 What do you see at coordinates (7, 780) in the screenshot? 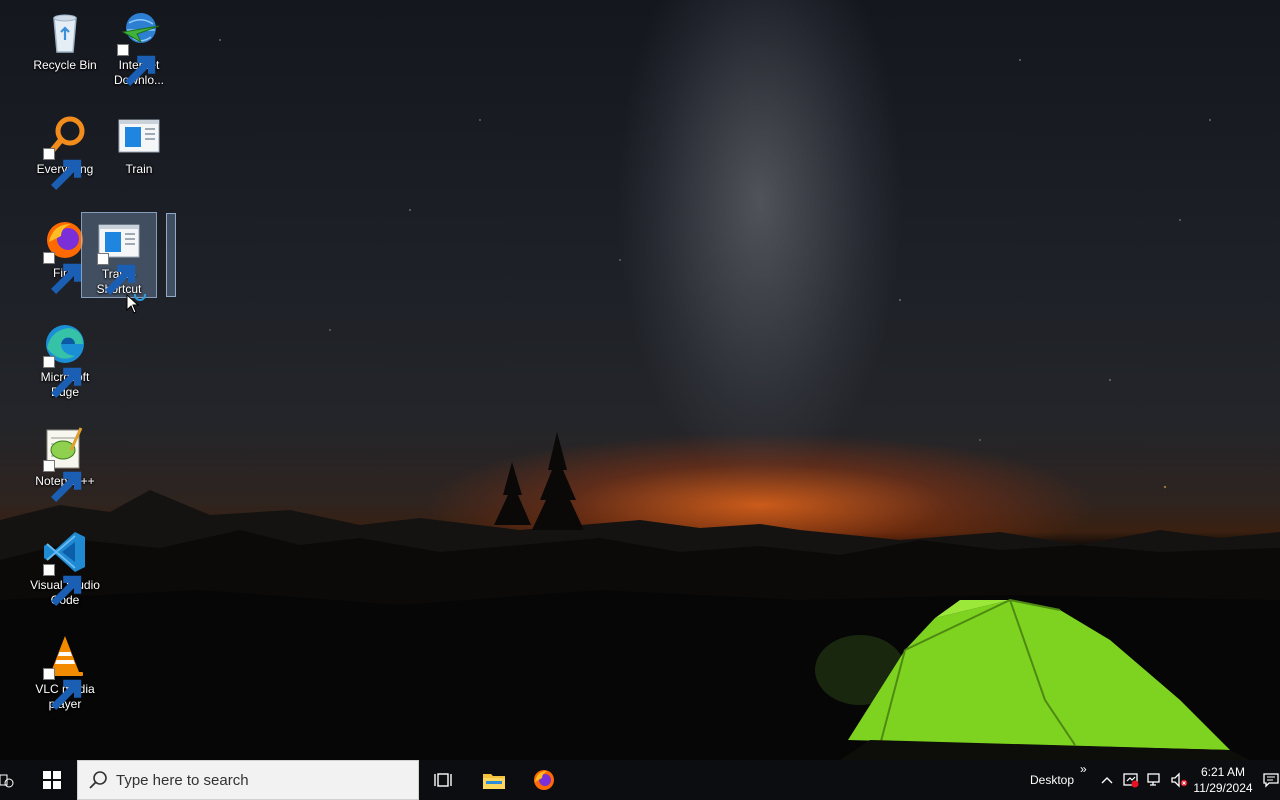
I see `notification-badge-icon` at bounding box center [7, 780].